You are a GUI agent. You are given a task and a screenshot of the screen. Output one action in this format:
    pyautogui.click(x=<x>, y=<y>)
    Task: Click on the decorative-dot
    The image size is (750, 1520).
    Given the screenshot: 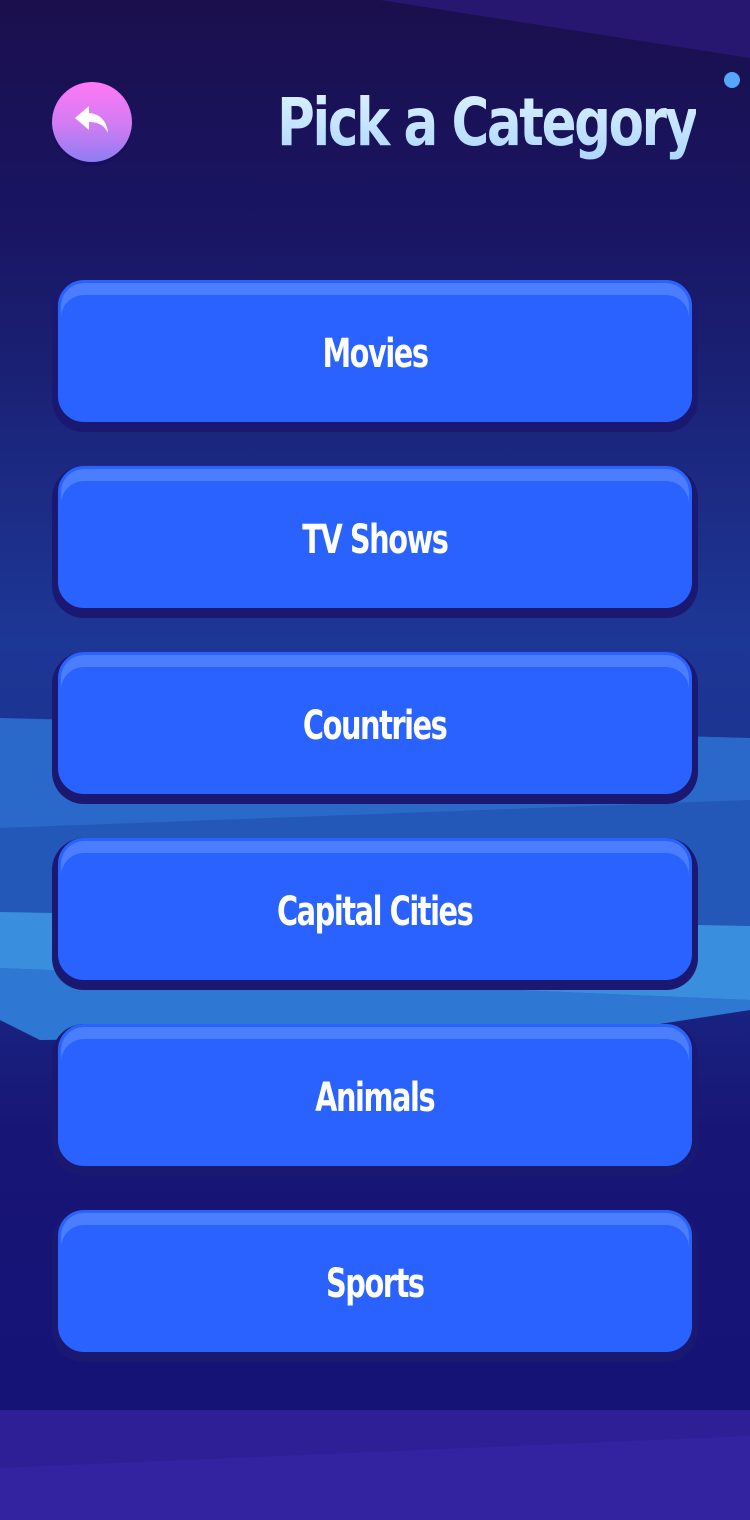 What is the action you would take?
    pyautogui.click(x=732, y=80)
    